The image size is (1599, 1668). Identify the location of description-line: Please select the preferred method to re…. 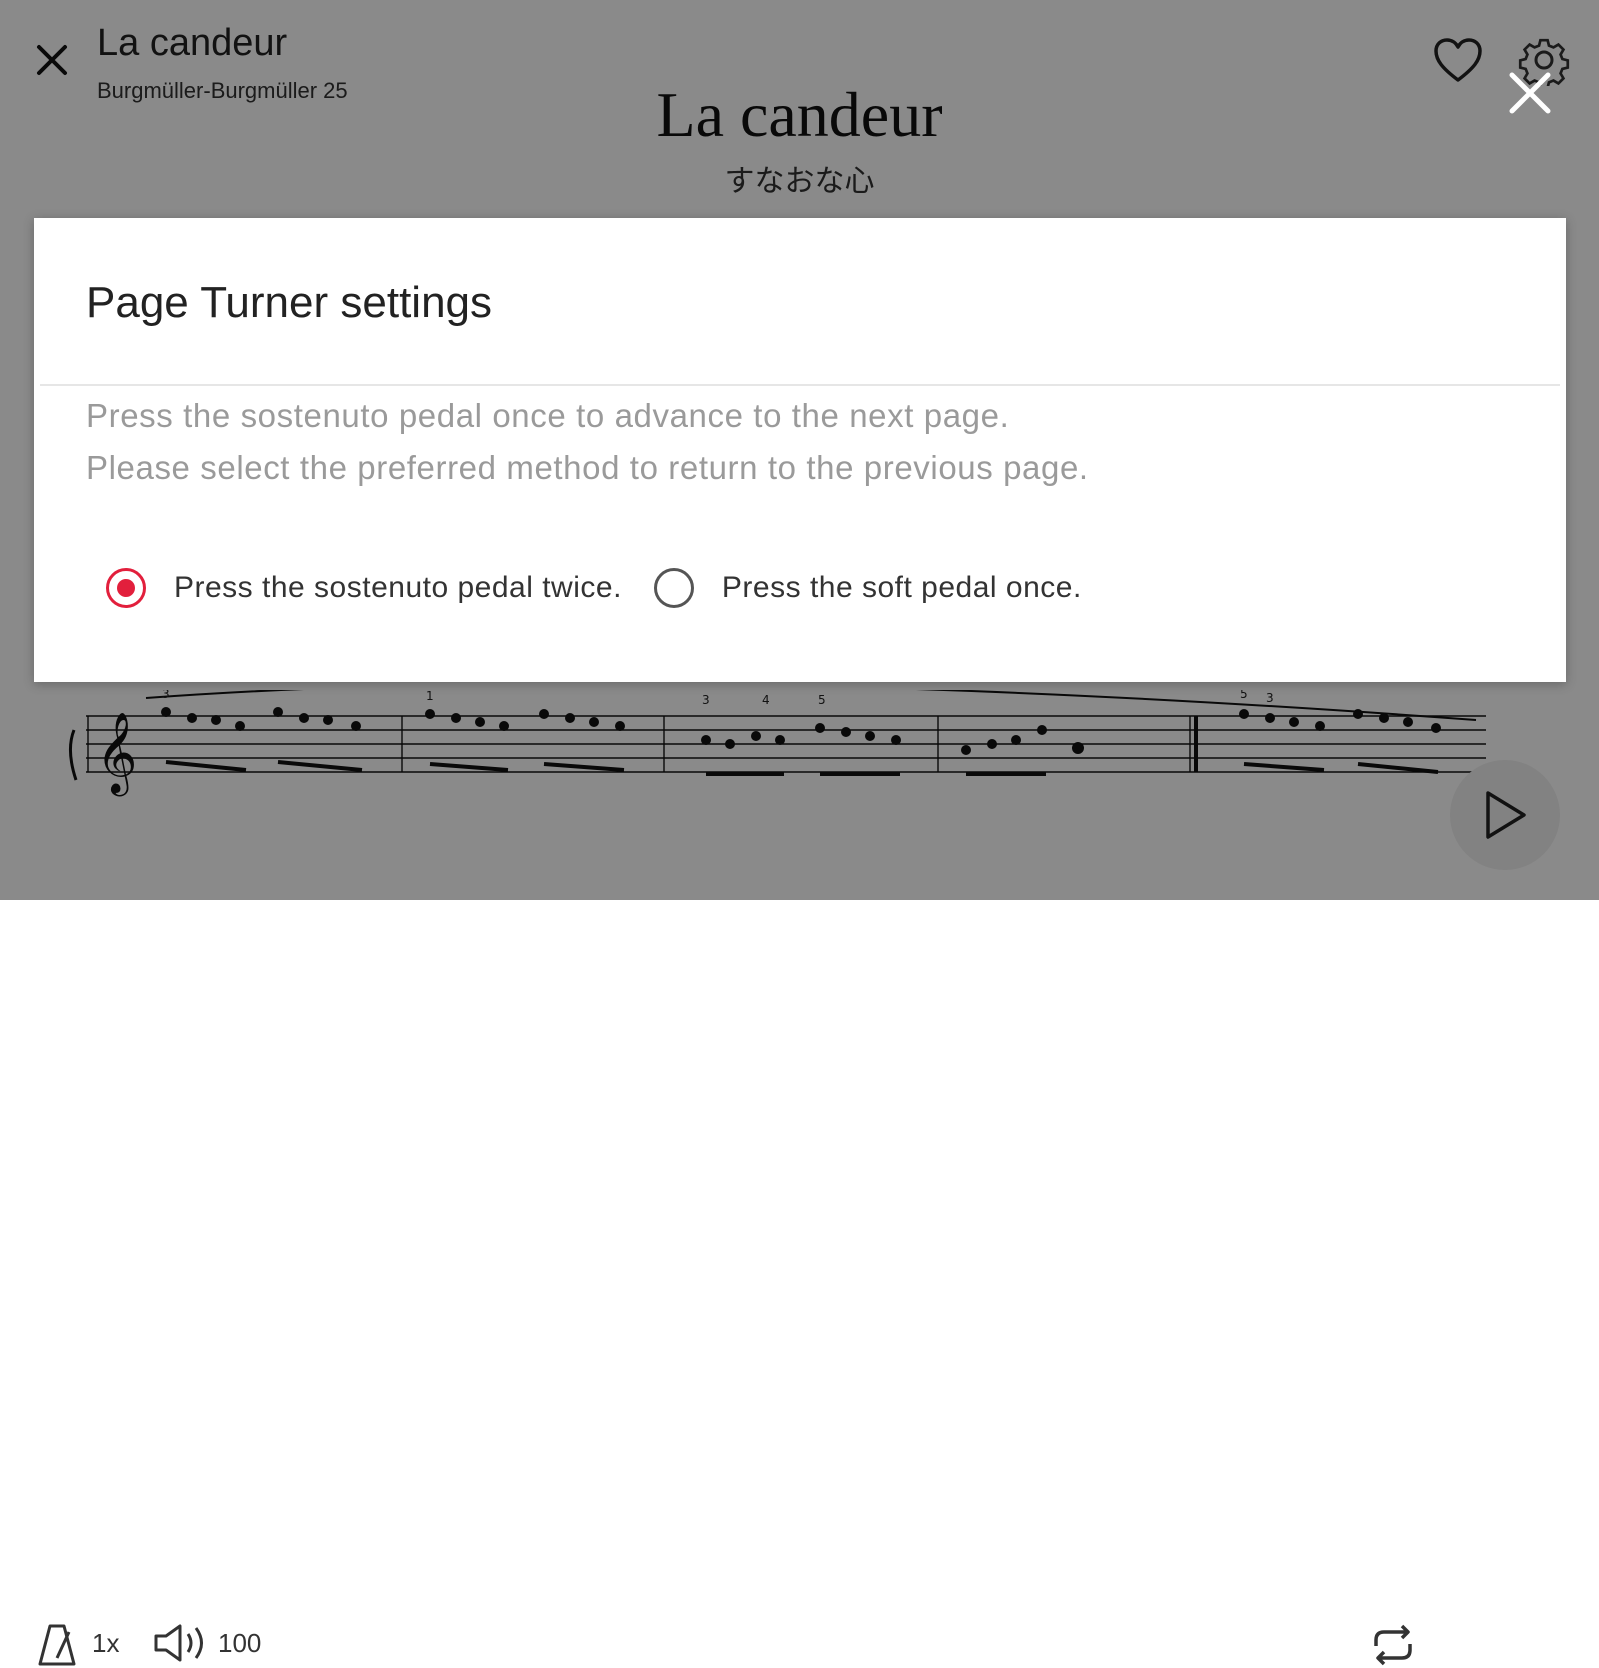
(587, 467).